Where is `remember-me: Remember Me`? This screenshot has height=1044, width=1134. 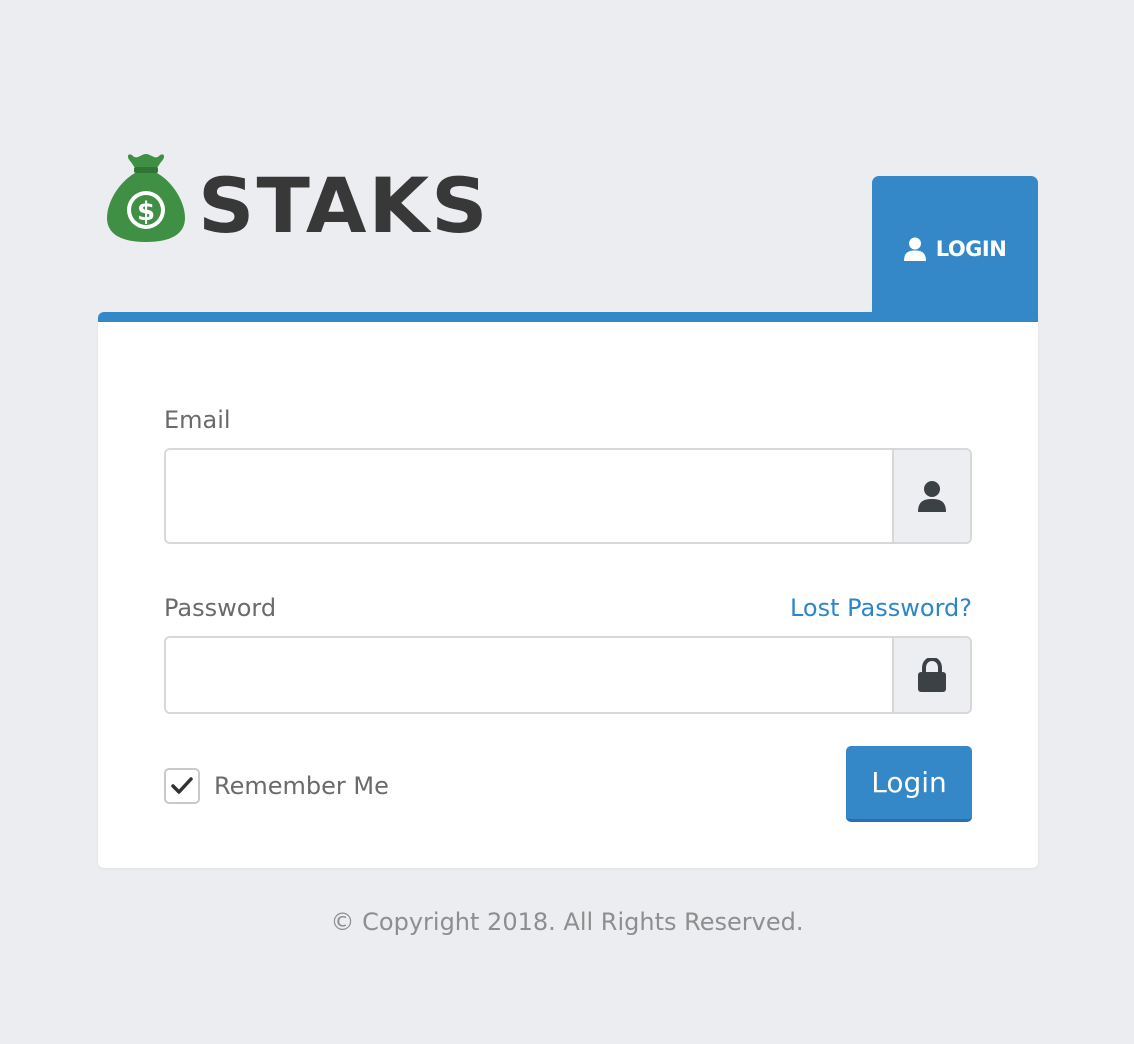
remember-me: Remember Me is located at coordinates (276, 786).